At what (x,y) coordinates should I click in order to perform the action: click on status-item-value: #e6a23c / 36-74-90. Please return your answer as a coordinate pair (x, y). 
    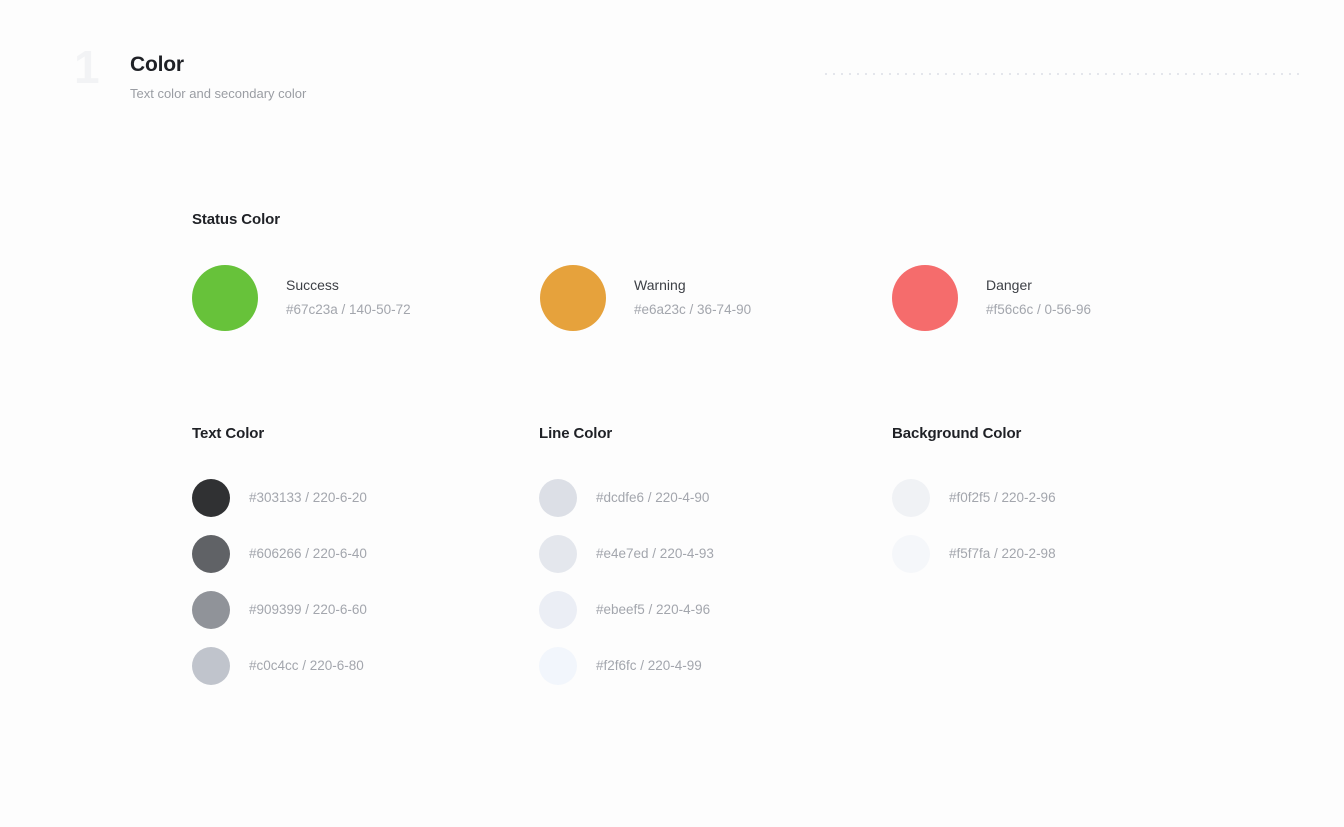
    Looking at the image, I should click on (693, 309).